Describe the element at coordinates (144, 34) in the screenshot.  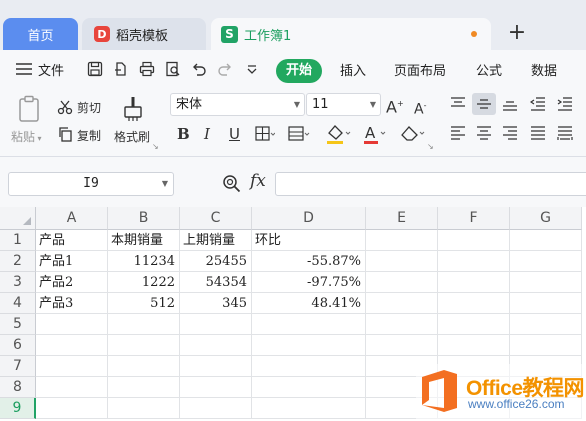
I see `tab-docer-templates: D 稻壳模板` at that location.